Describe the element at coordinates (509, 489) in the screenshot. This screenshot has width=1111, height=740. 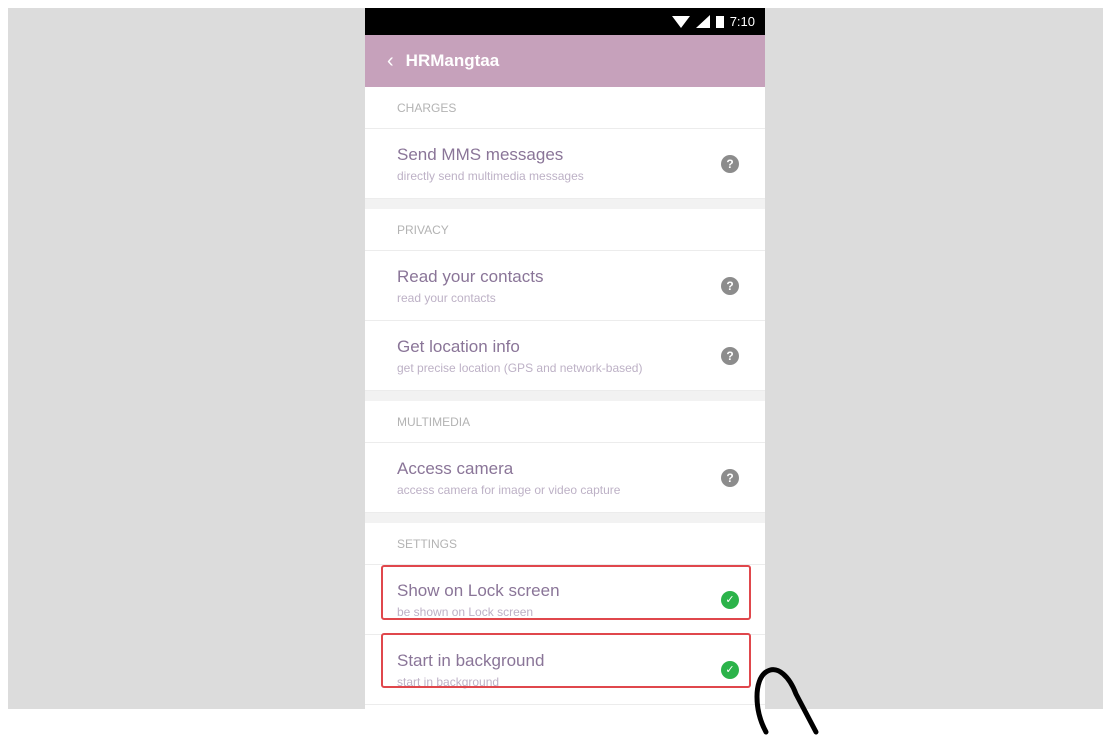
I see `row-subtitle: access camera for image or video capture` at that location.